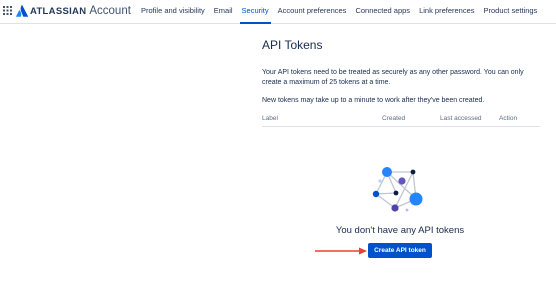 The width and height of the screenshot is (556, 281). Describe the element at coordinates (7, 10) in the screenshot. I see `app-switcher-grid-icon` at that location.